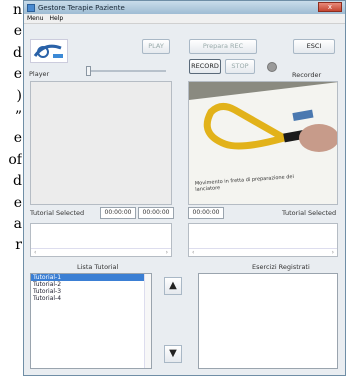  What do you see at coordinates (91, 291) in the screenshot?
I see `list-item: Tutorial-3` at bounding box center [91, 291].